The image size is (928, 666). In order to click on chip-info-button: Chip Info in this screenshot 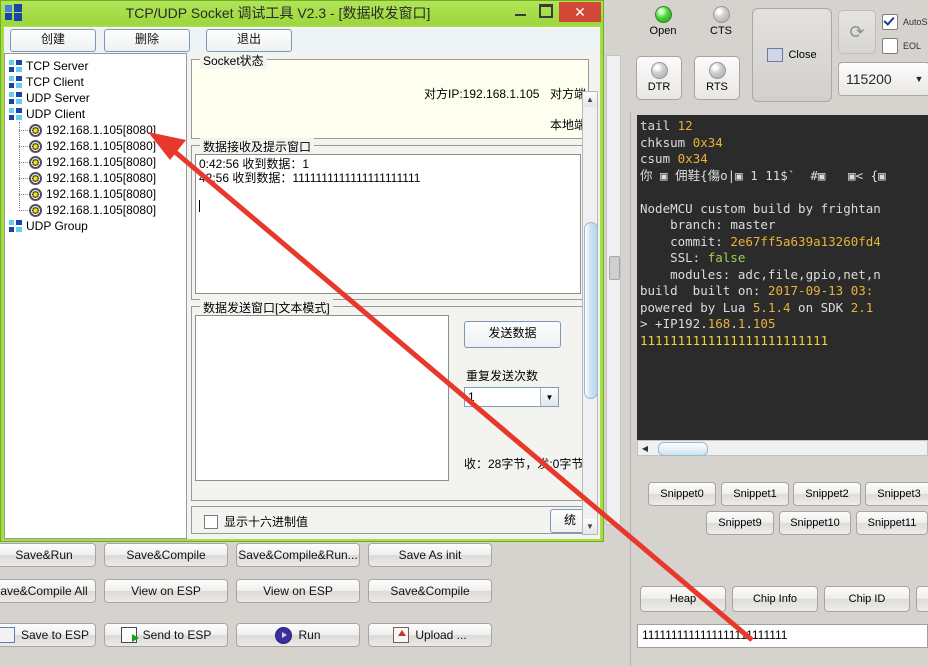, I will do `click(775, 599)`.